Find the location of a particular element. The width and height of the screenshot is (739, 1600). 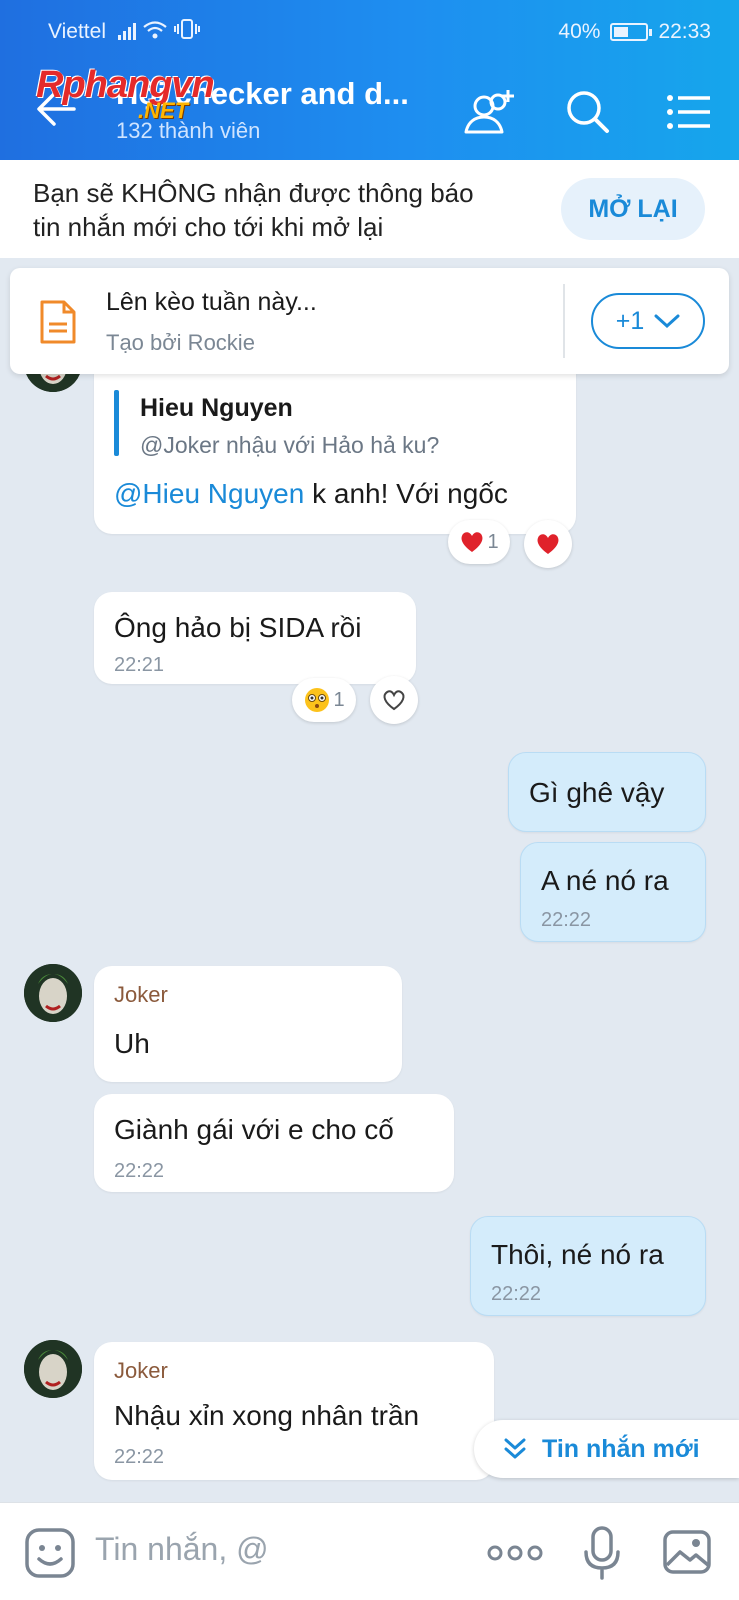

message-body: k anh! Với ngốc is located at coordinates (406, 493).